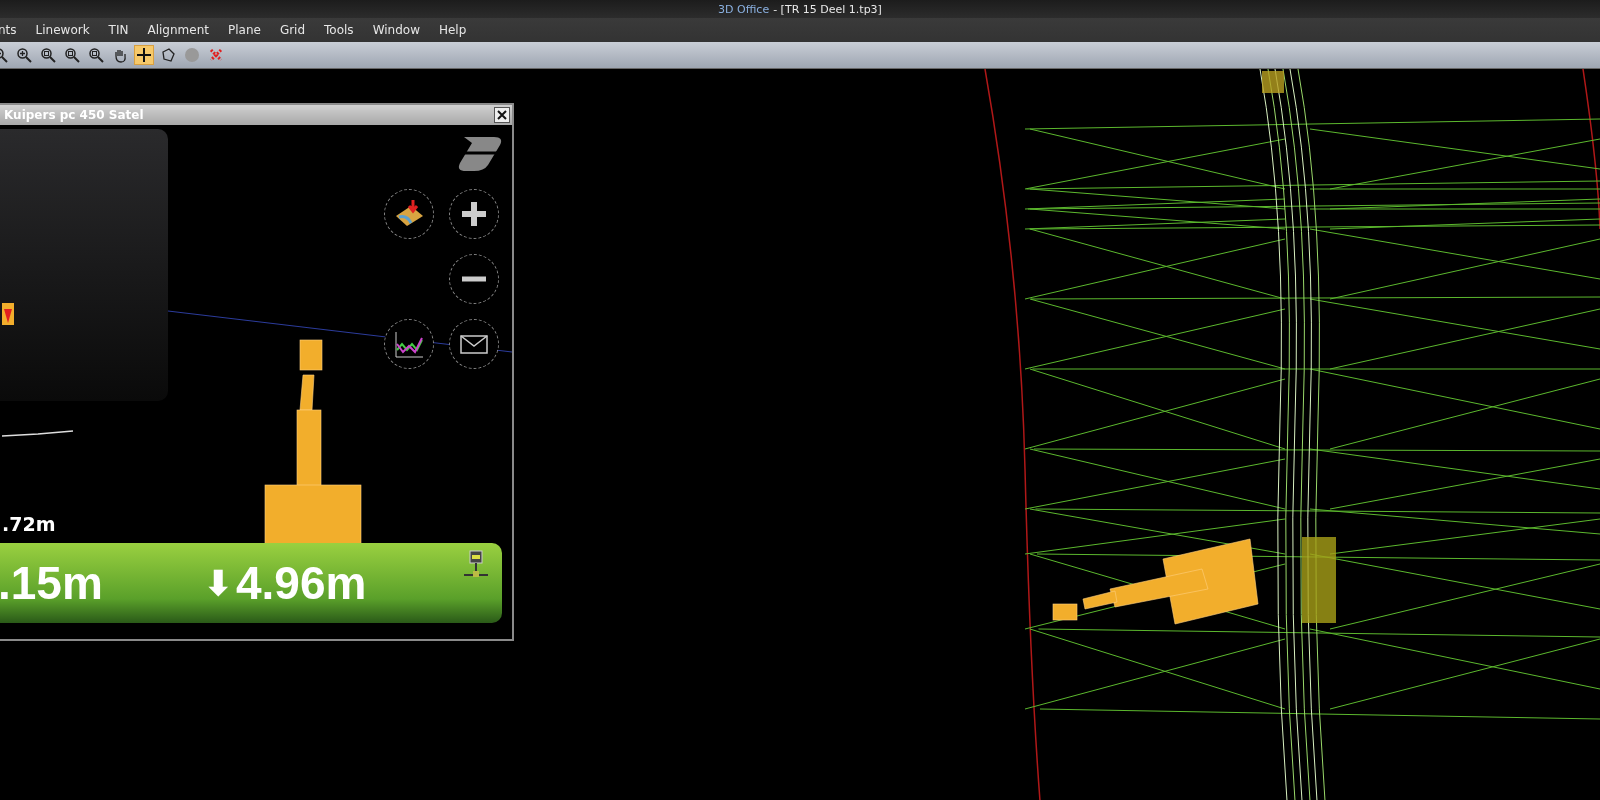 The image size is (1600, 800). What do you see at coordinates (827, 9) in the screenshot?
I see `document-title: - [TR 15 Deel 1.tp3]` at bounding box center [827, 9].